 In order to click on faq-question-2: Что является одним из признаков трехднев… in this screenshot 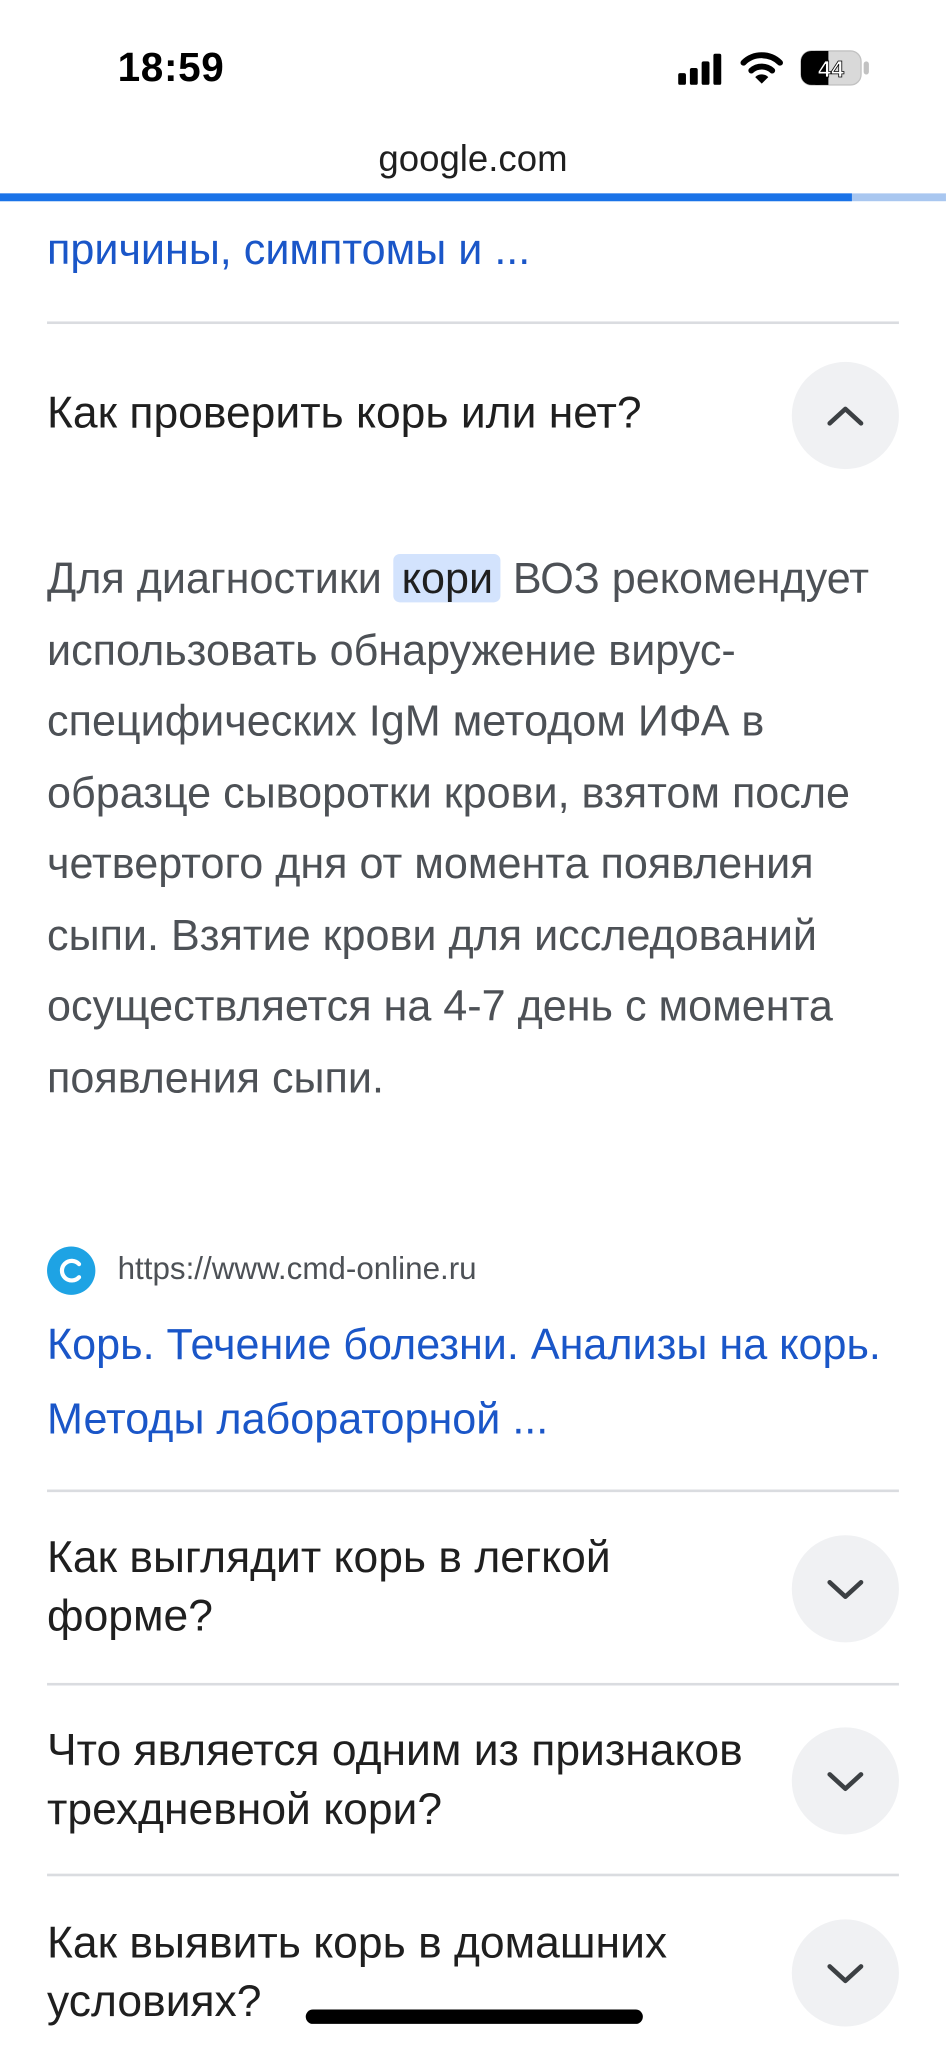, I will do `click(400, 1781)`.